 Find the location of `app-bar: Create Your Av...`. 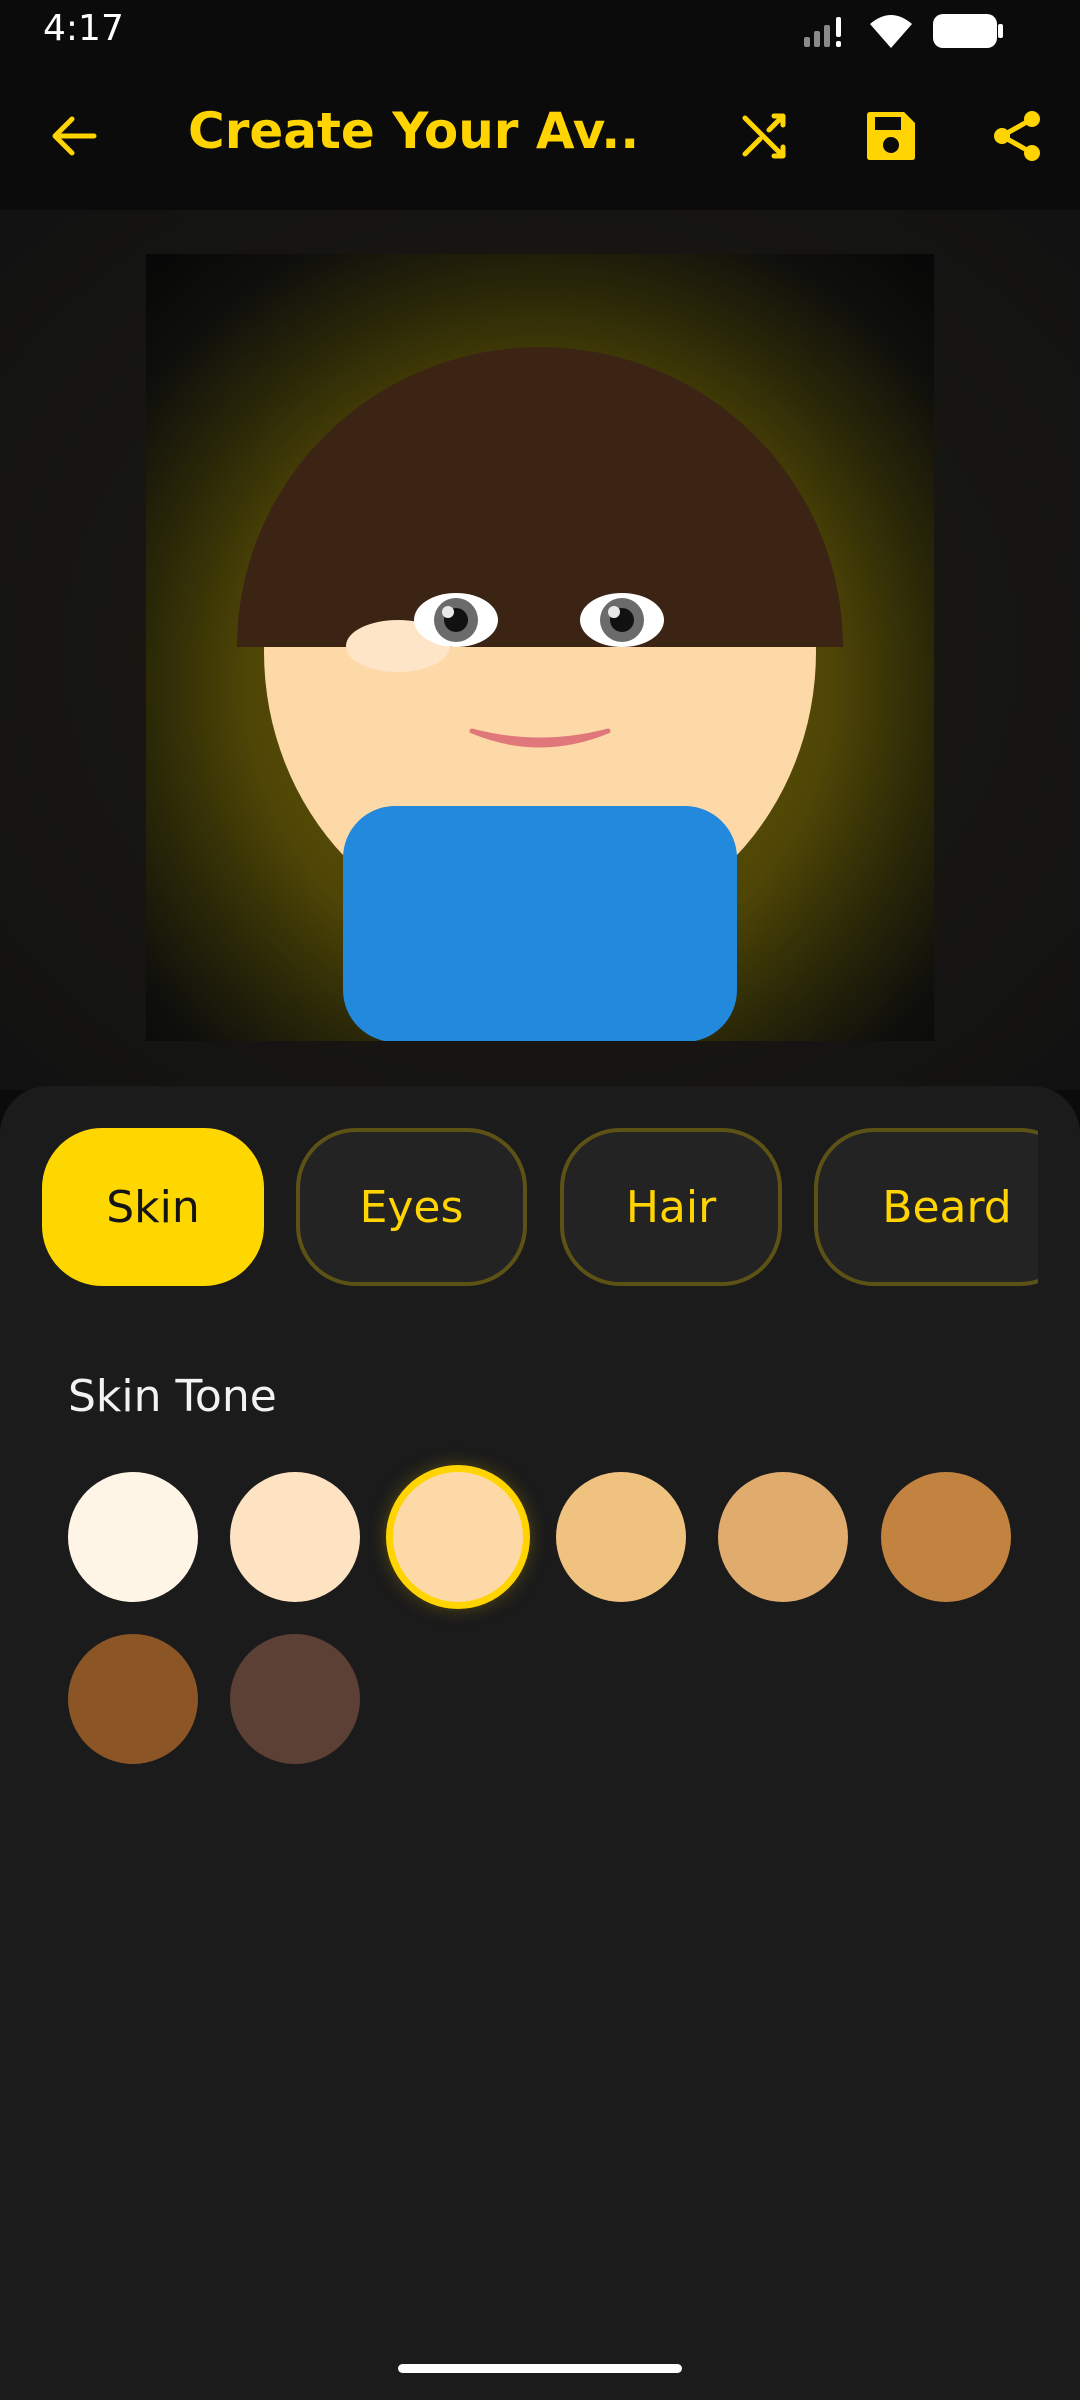

app-bar: Create Your Av... is located at coordinates (540, 136).